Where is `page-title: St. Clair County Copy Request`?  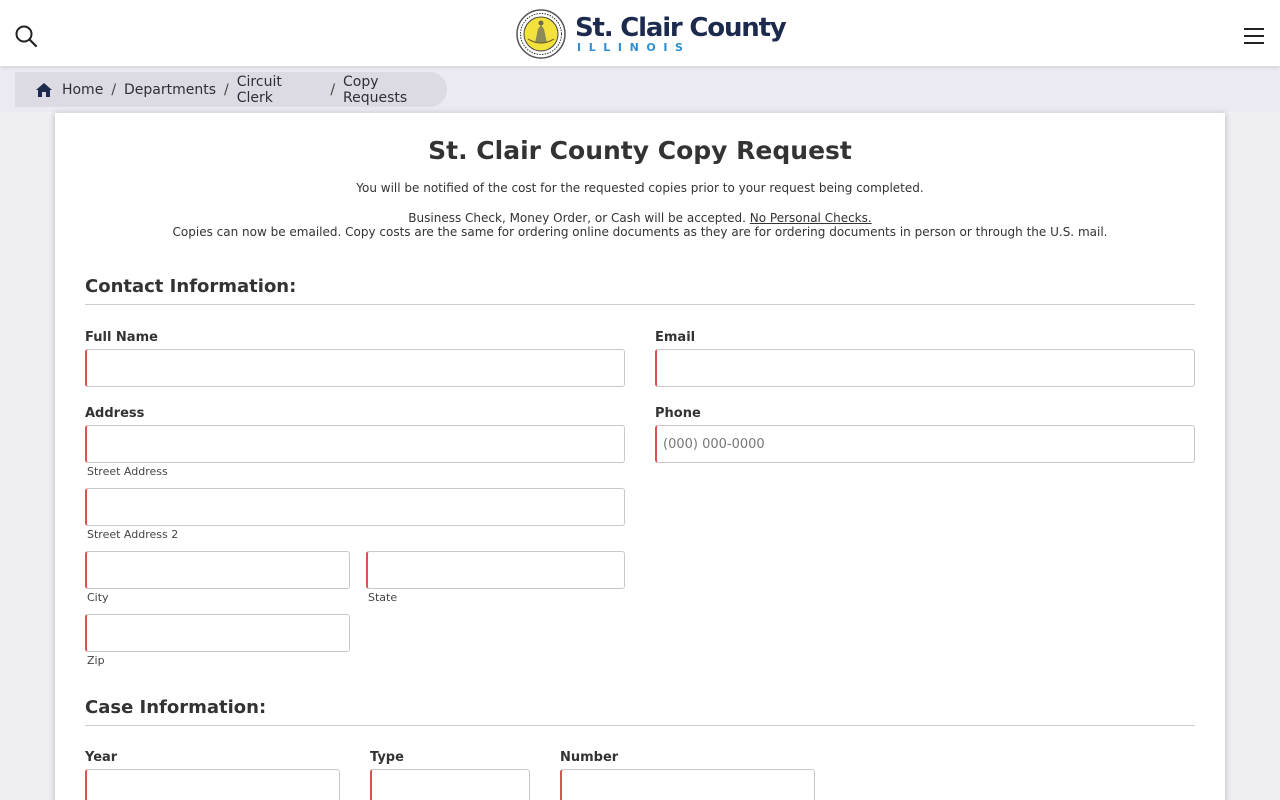
page-title: St. Clair County Copy Request is located at coordinates (640, 150).